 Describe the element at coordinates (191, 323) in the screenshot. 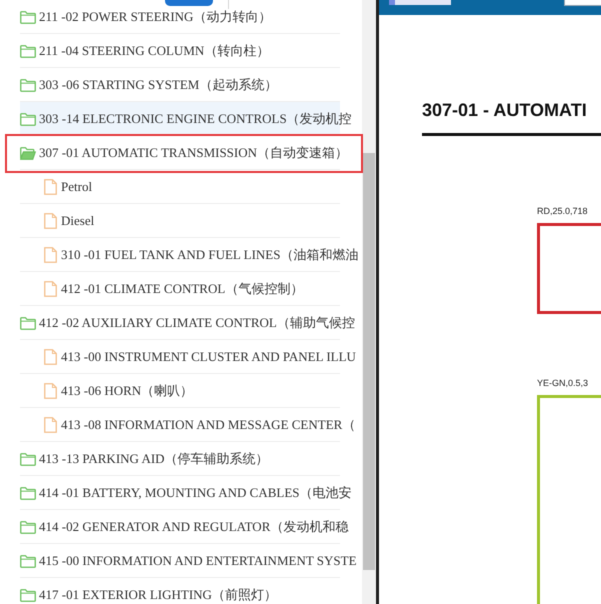

I see `tree-item: 412 -02 AUXILIARY CLIMATE CONTROL（辅助气候控` at that location.